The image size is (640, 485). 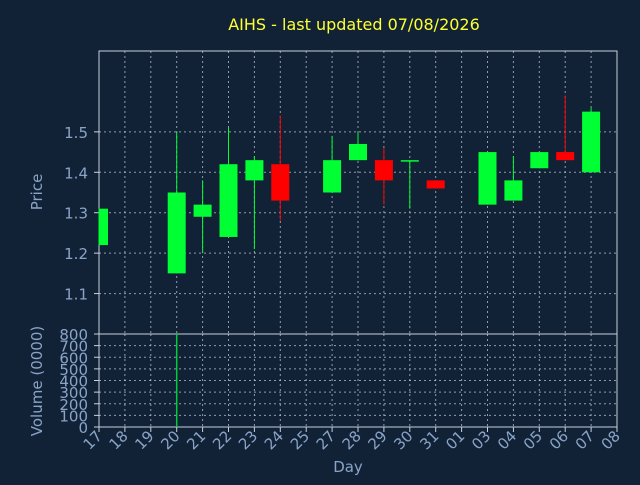 What do you see at coordinates (37, 192) in the screenshot?
I see `price-axis-label: Price` at bounding box center [37, 192].